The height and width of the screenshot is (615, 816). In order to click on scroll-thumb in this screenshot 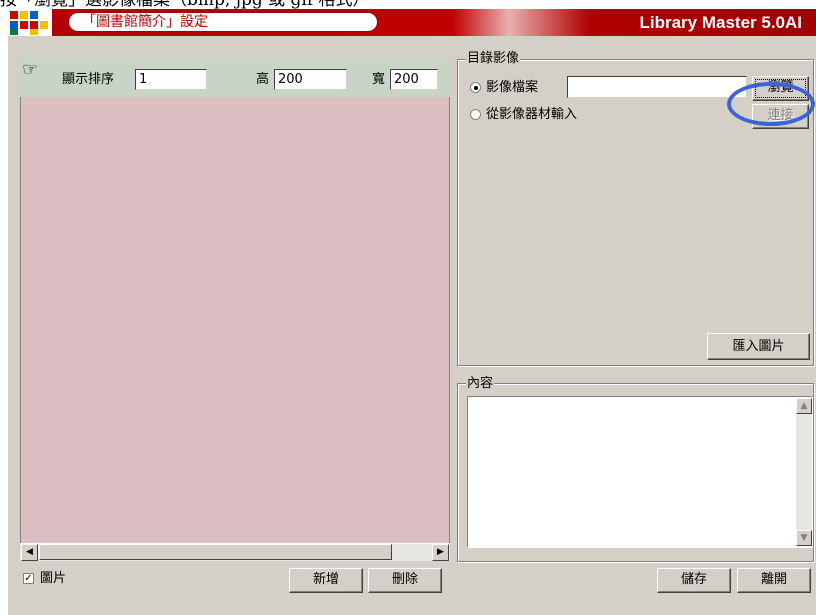, I will do `click(215, 552)`.